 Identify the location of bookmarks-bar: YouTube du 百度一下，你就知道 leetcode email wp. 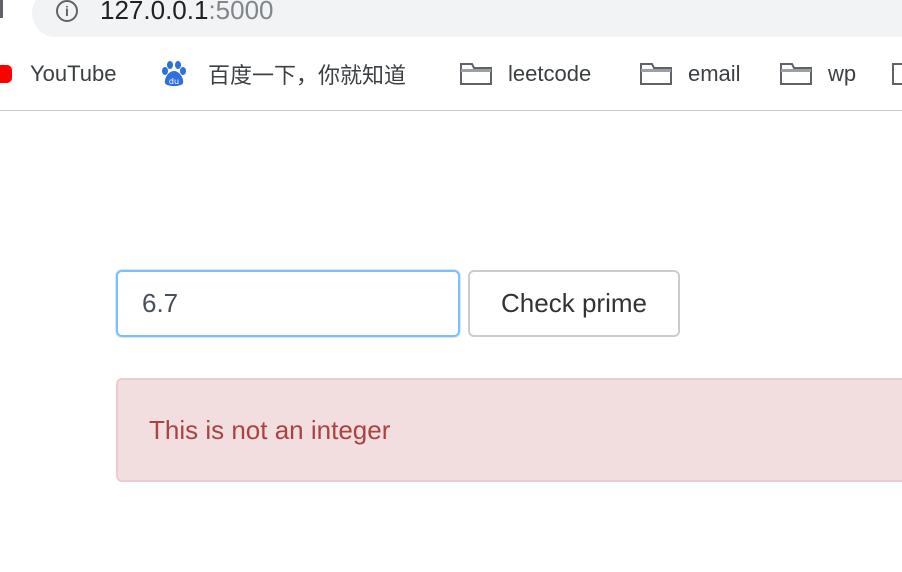
(451, 74).